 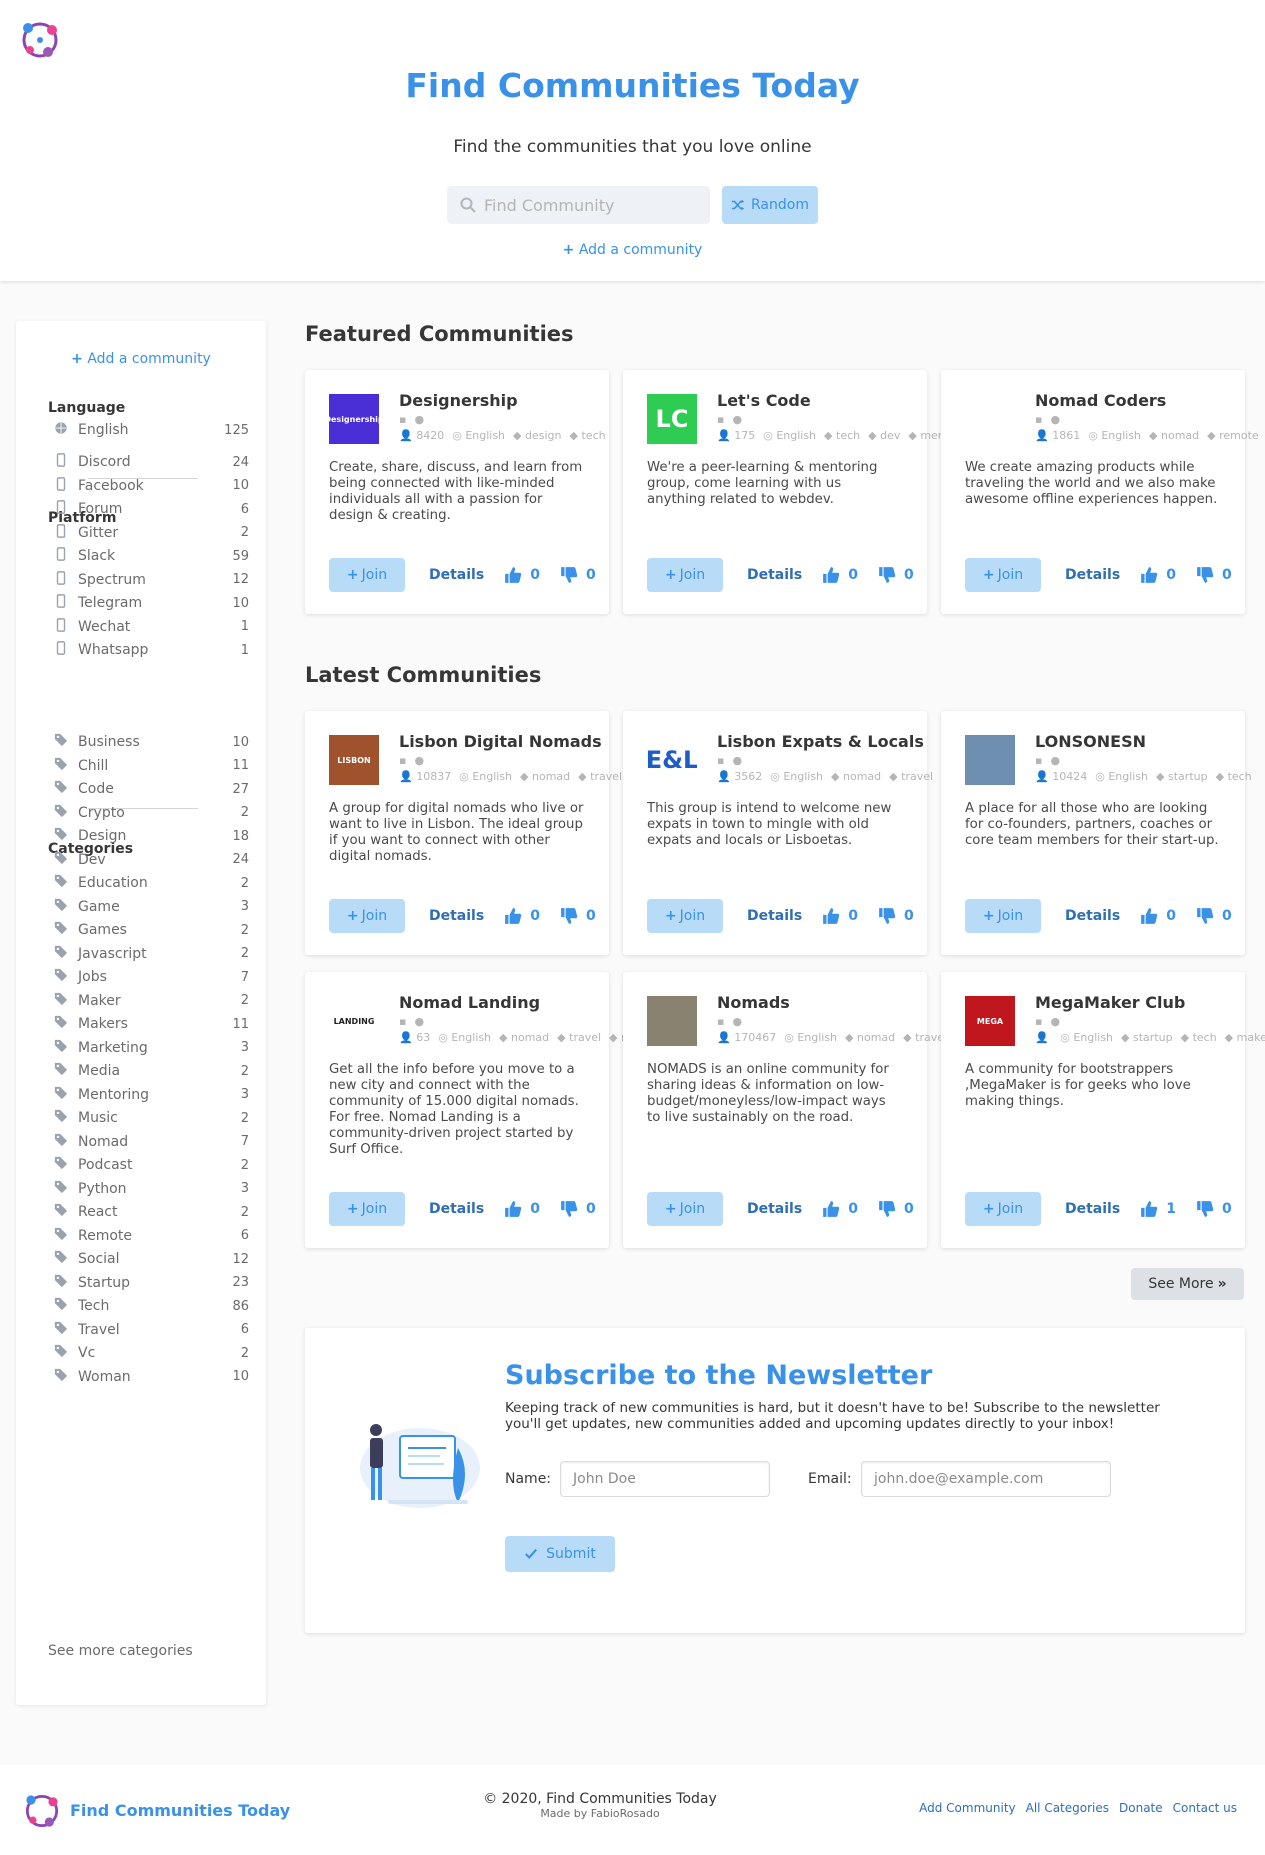 What do you see at coordinates (151, 813) in the screenshot?
I see `sidebar-category-crypto: Crypto 2` at bounding box center [151, 813].